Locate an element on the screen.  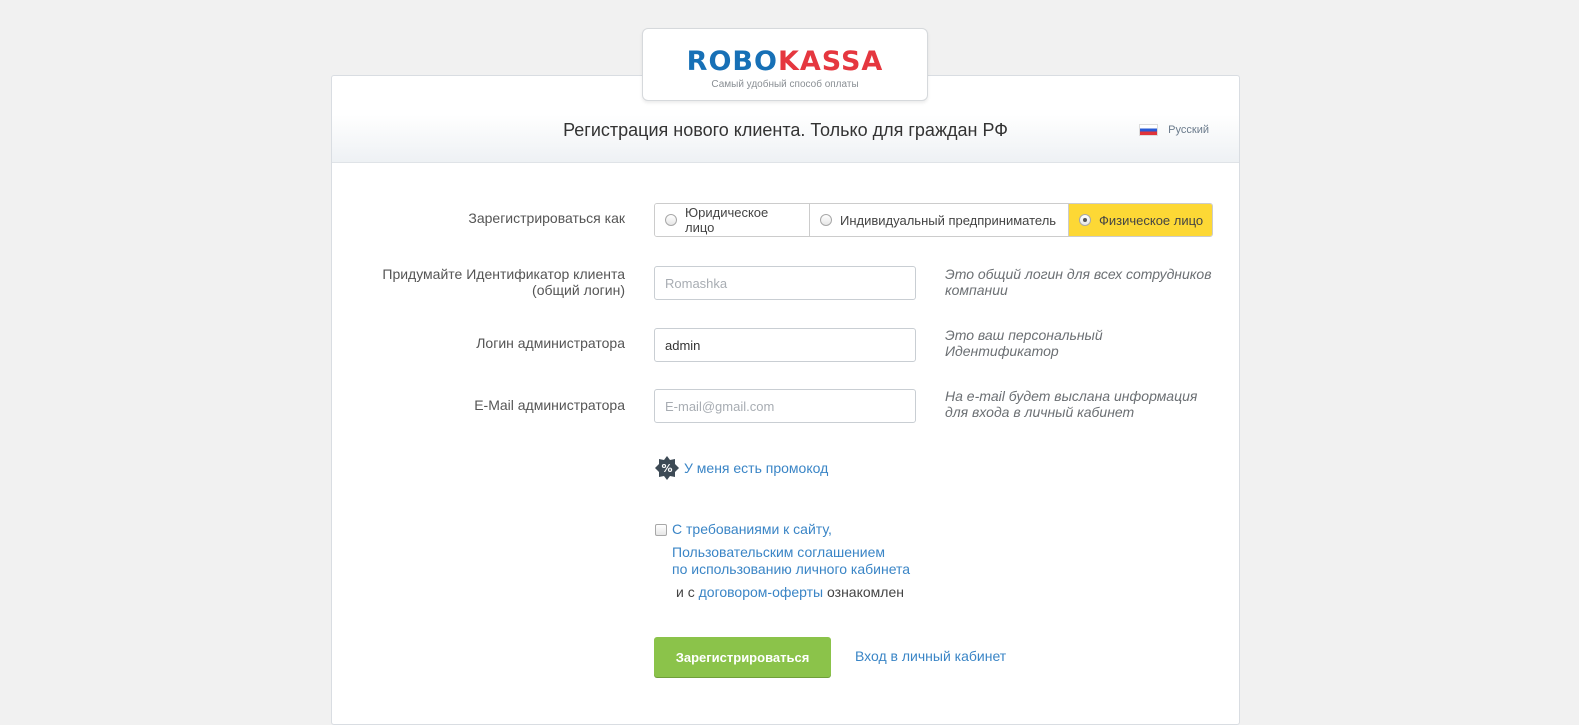
logo: ROBOKASSA Самый удобный способ оплаты is located at coordinates (785, 64).